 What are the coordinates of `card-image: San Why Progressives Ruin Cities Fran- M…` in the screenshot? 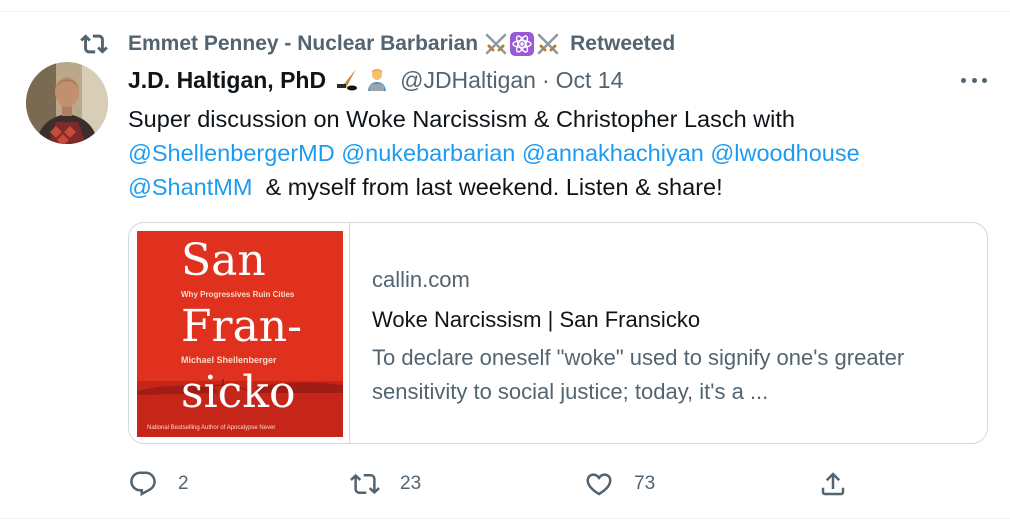 It's located at (239, 333).